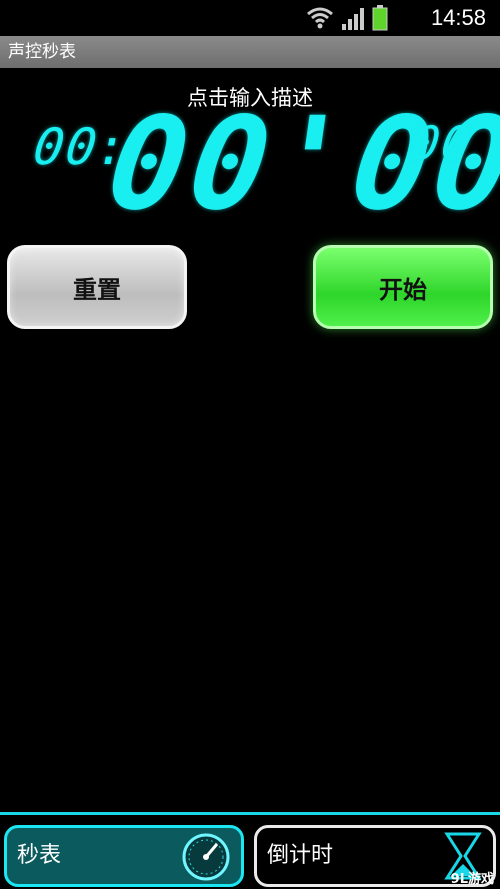 Image resolution: width=500 pixels, height=889 pixels. Describe the element at coordinates (250, 850) in the screenshot. I see `tab-bar: 秒表 倒计时 9L游戏` at that location.